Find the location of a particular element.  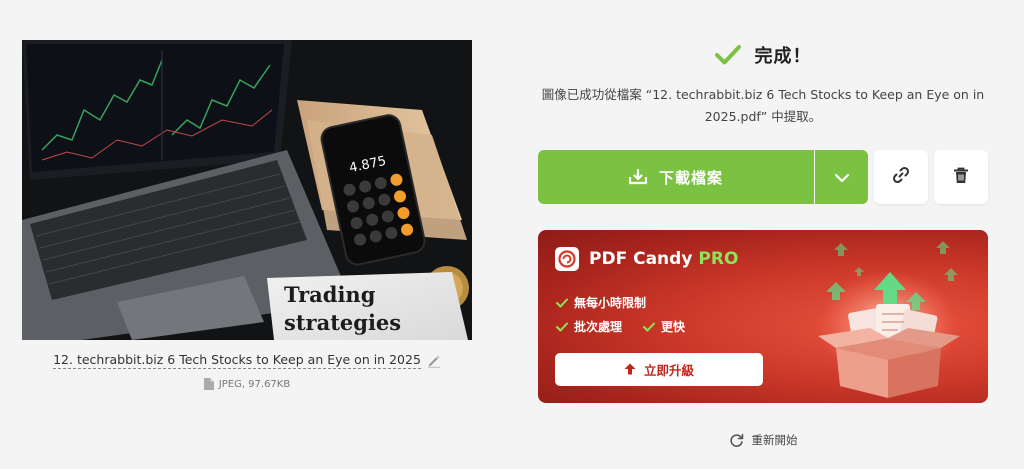

feature-label: 更快 is located at coordinates (673, 327).